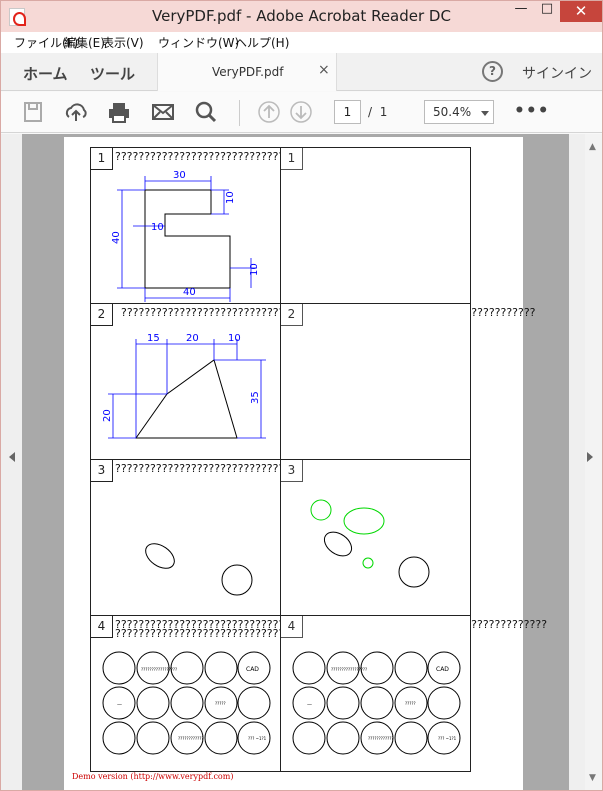  I want to click on expand-left-icon, so click(12, 457).